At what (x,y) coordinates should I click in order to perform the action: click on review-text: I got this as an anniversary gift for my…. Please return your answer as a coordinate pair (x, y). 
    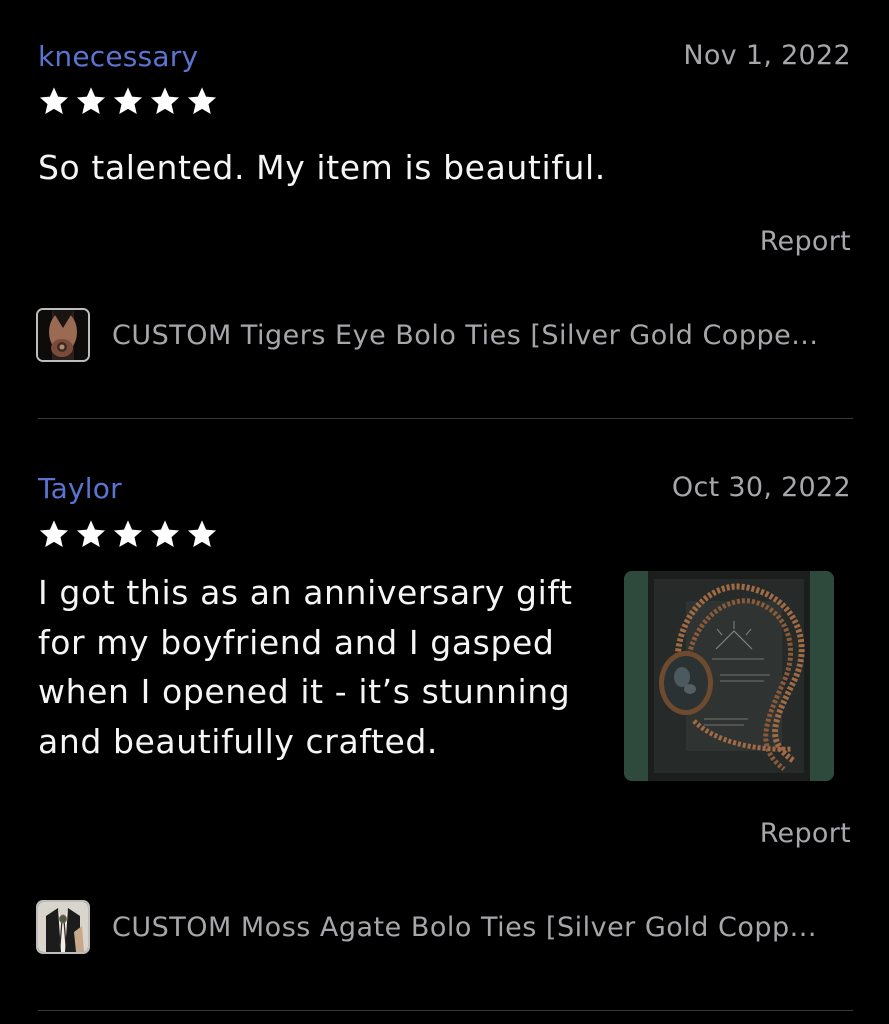
    Looking at the image, I should click on (305, 667).